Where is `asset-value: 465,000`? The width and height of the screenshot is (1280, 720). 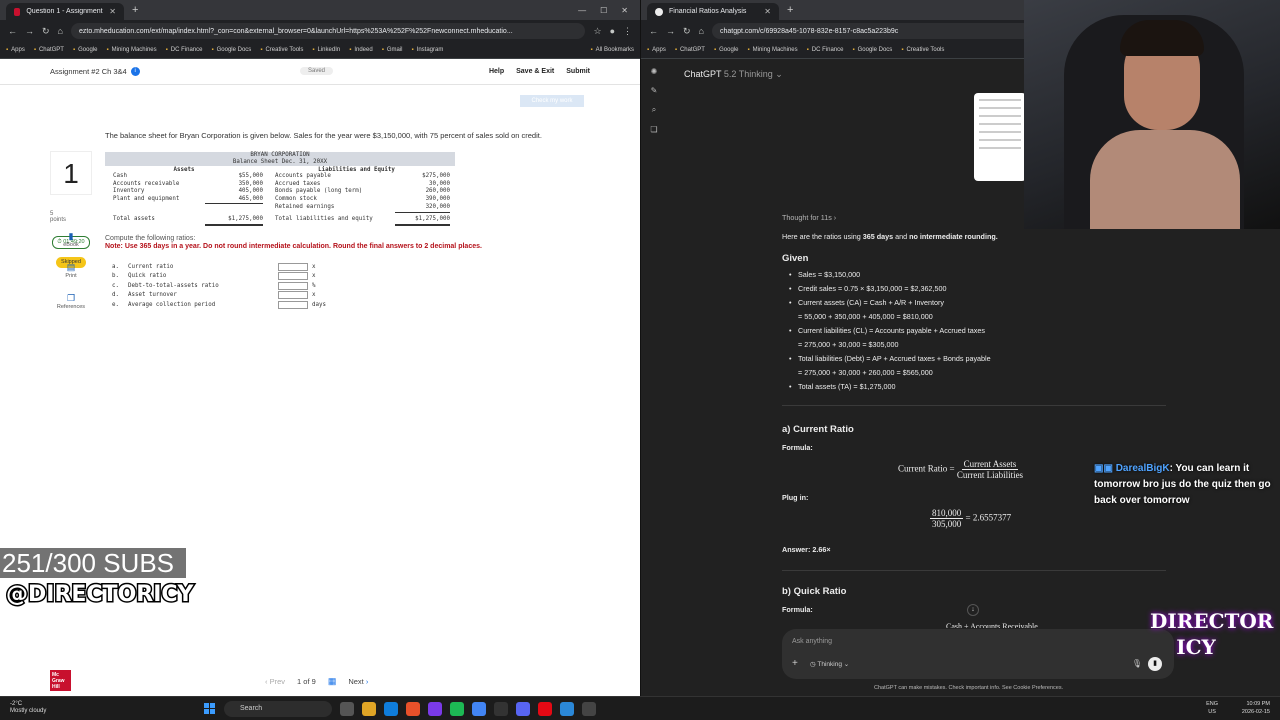
asset-value: 465,000 is located at coordinates (234, 200).